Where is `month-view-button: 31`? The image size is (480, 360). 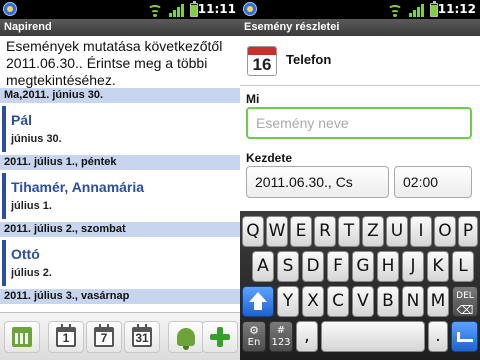 month-view-button: 31 is located at coordinates (142, 337).